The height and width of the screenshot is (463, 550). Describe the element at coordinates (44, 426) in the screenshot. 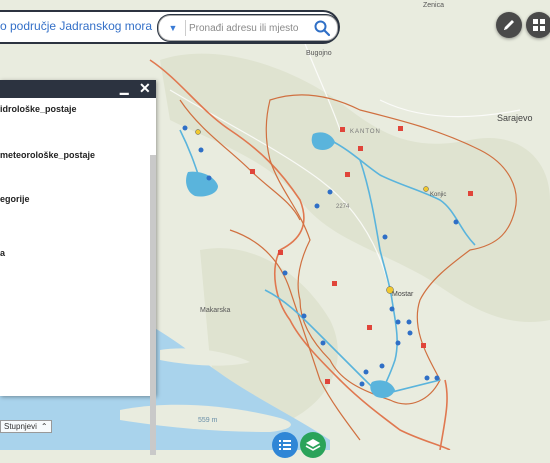

I see `chevron-up-icon: ⌃` at that location.